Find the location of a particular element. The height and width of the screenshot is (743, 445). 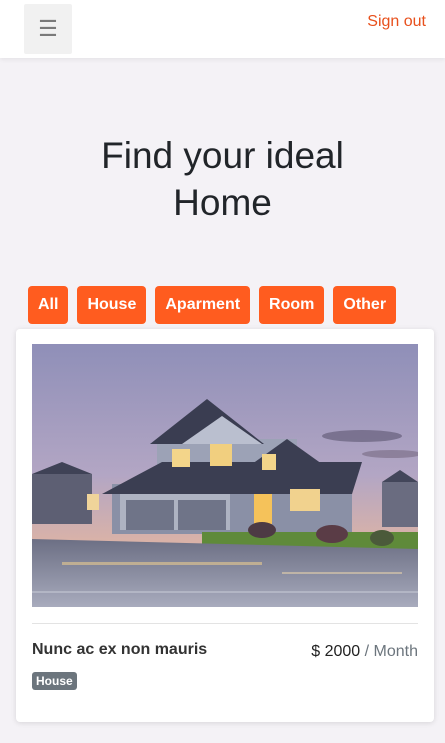

listing-title: Nunc ac ex non mauris is located at coordinates (119, 650).